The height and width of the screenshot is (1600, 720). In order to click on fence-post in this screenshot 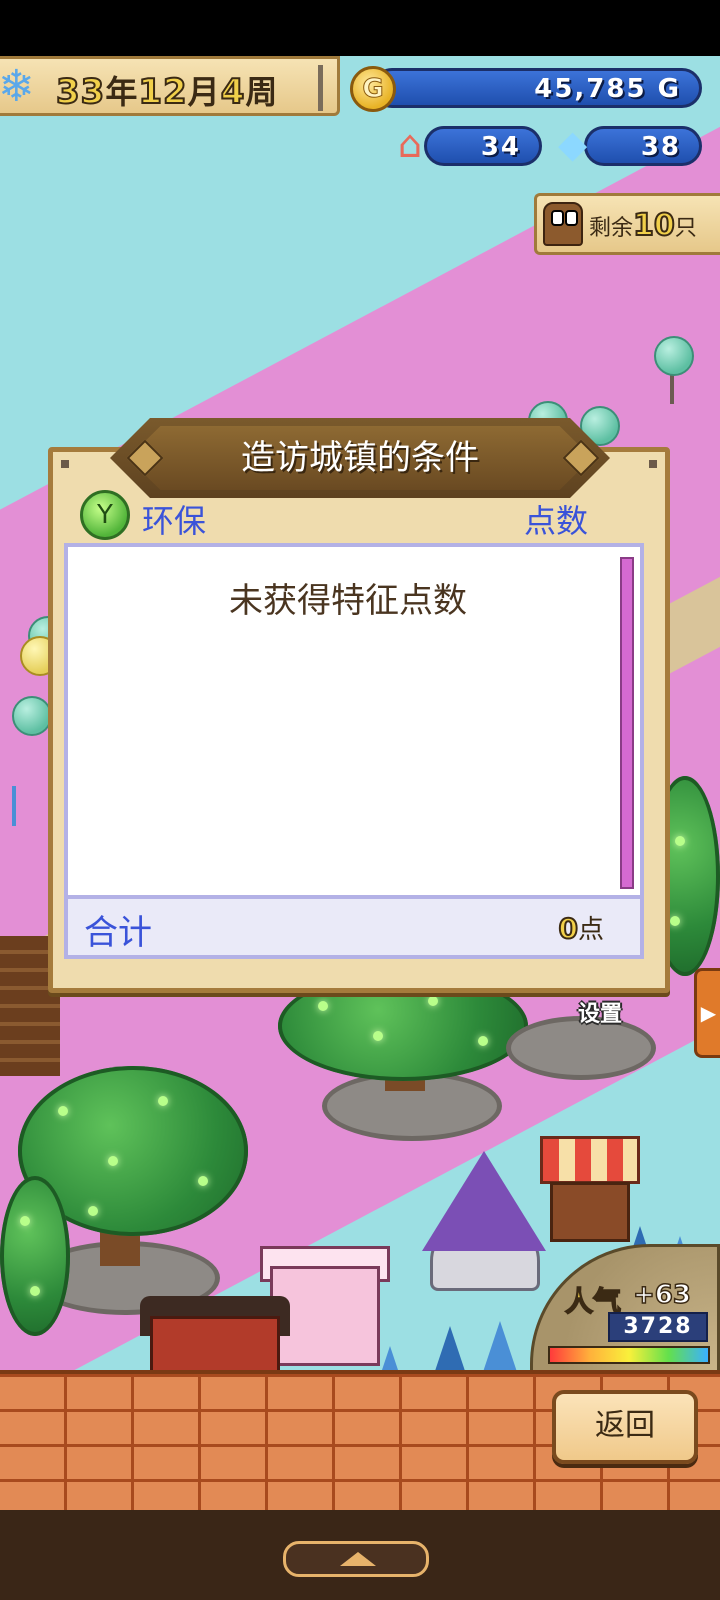, I will do `click(14, 806)`.